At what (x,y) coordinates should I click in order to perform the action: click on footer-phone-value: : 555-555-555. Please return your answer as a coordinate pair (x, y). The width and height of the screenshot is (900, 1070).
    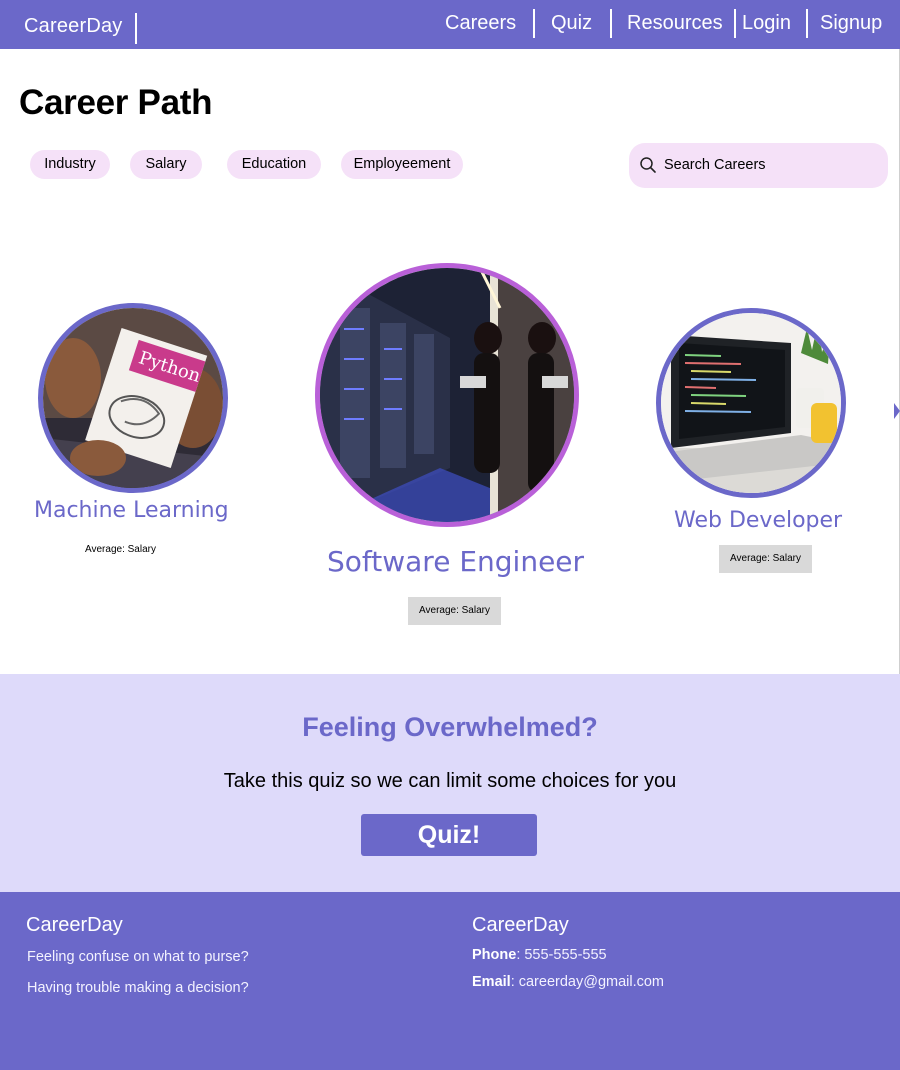
    Looking at the image, I should click on (561, 955).